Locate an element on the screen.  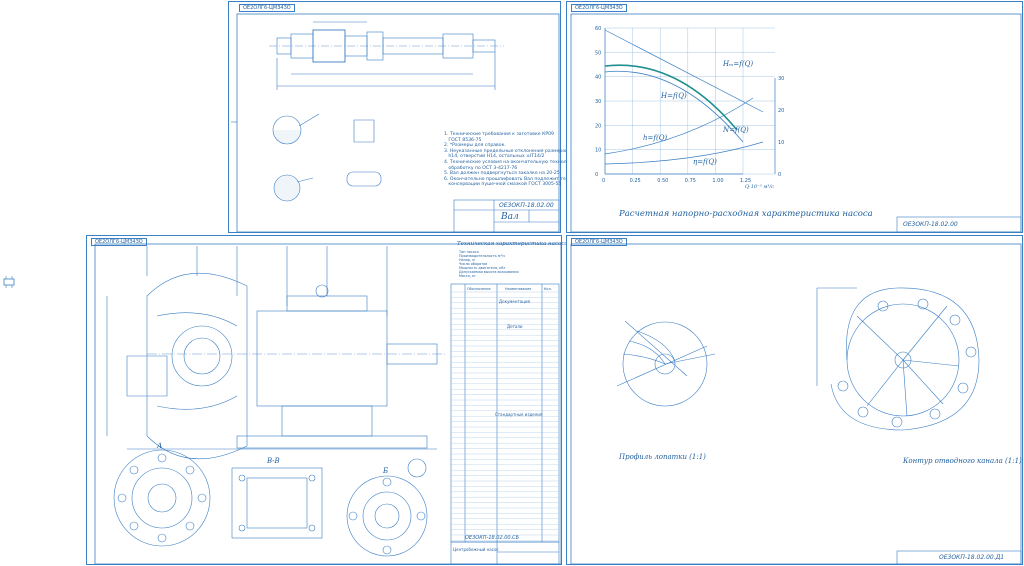
y-left-tick-label: 20 is located at coordinates (598, 126).